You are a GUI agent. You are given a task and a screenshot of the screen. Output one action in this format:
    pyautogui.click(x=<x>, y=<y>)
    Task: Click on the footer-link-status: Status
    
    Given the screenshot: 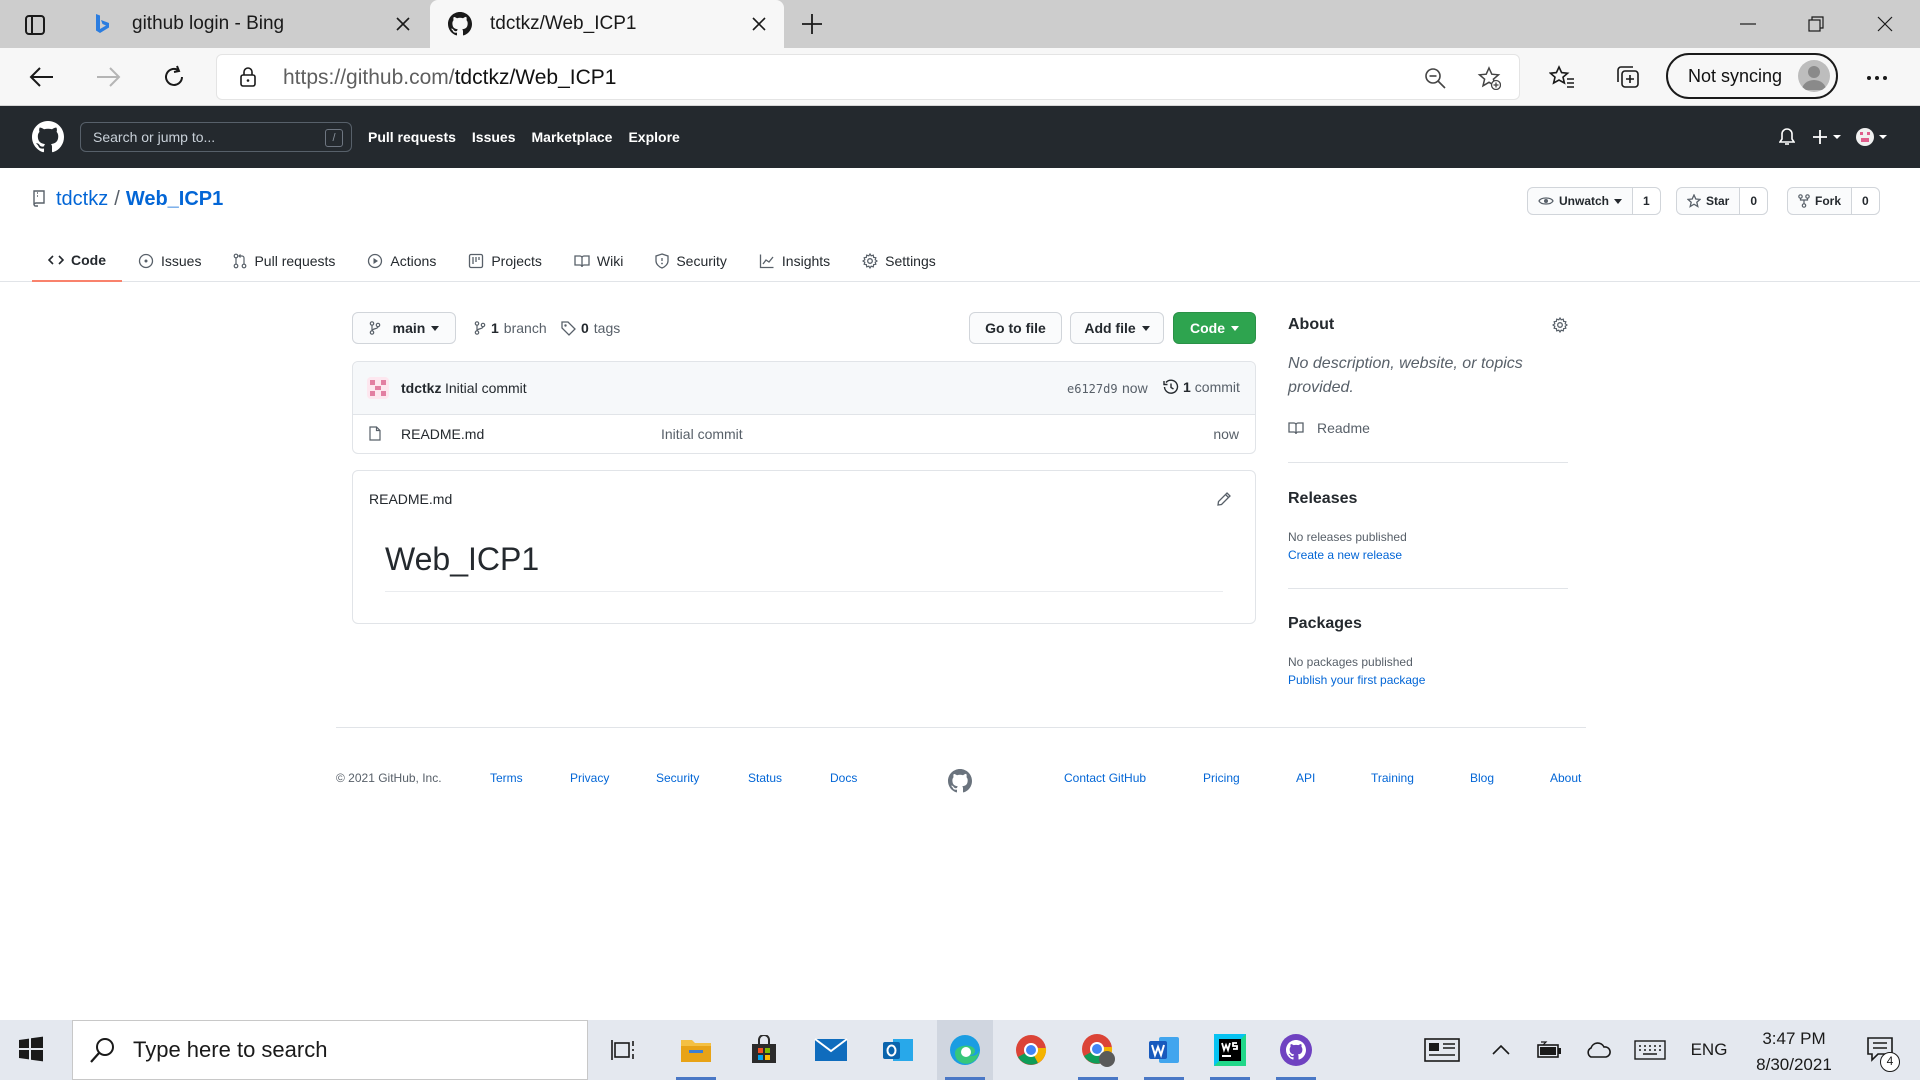 What is the action you would take?
    pyautogui.click(x=765, y=778)
    